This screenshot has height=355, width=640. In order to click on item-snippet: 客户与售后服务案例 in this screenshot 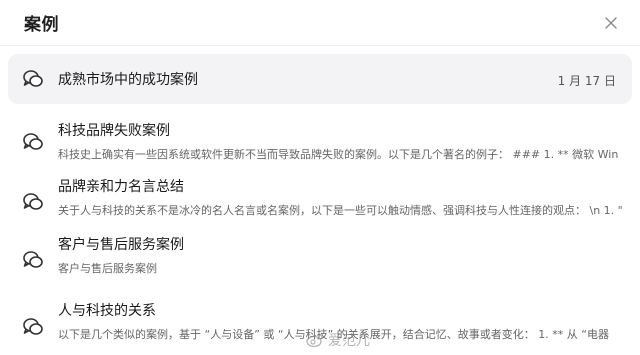, I will do `click(107, 268)`.